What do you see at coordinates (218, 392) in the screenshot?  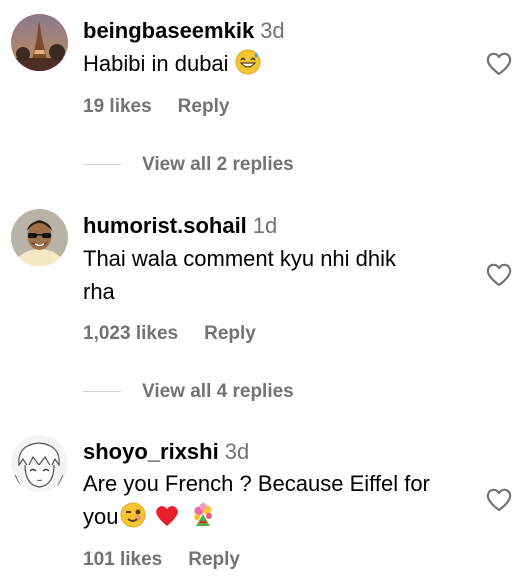 I see `view-replies-button: View all 4 replies` at bounding box center [218, 392].